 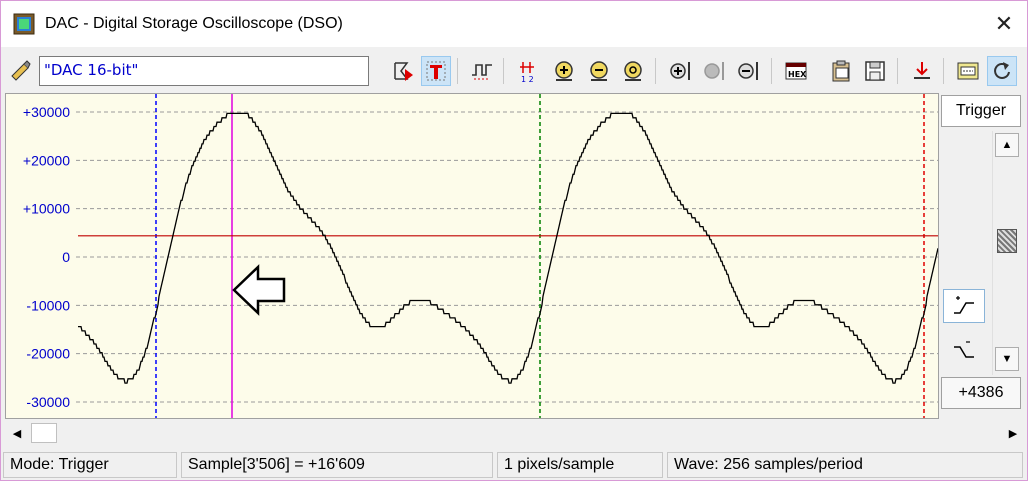 I want to click on trigger-level-value: +4386, so click(x=981, y=393).